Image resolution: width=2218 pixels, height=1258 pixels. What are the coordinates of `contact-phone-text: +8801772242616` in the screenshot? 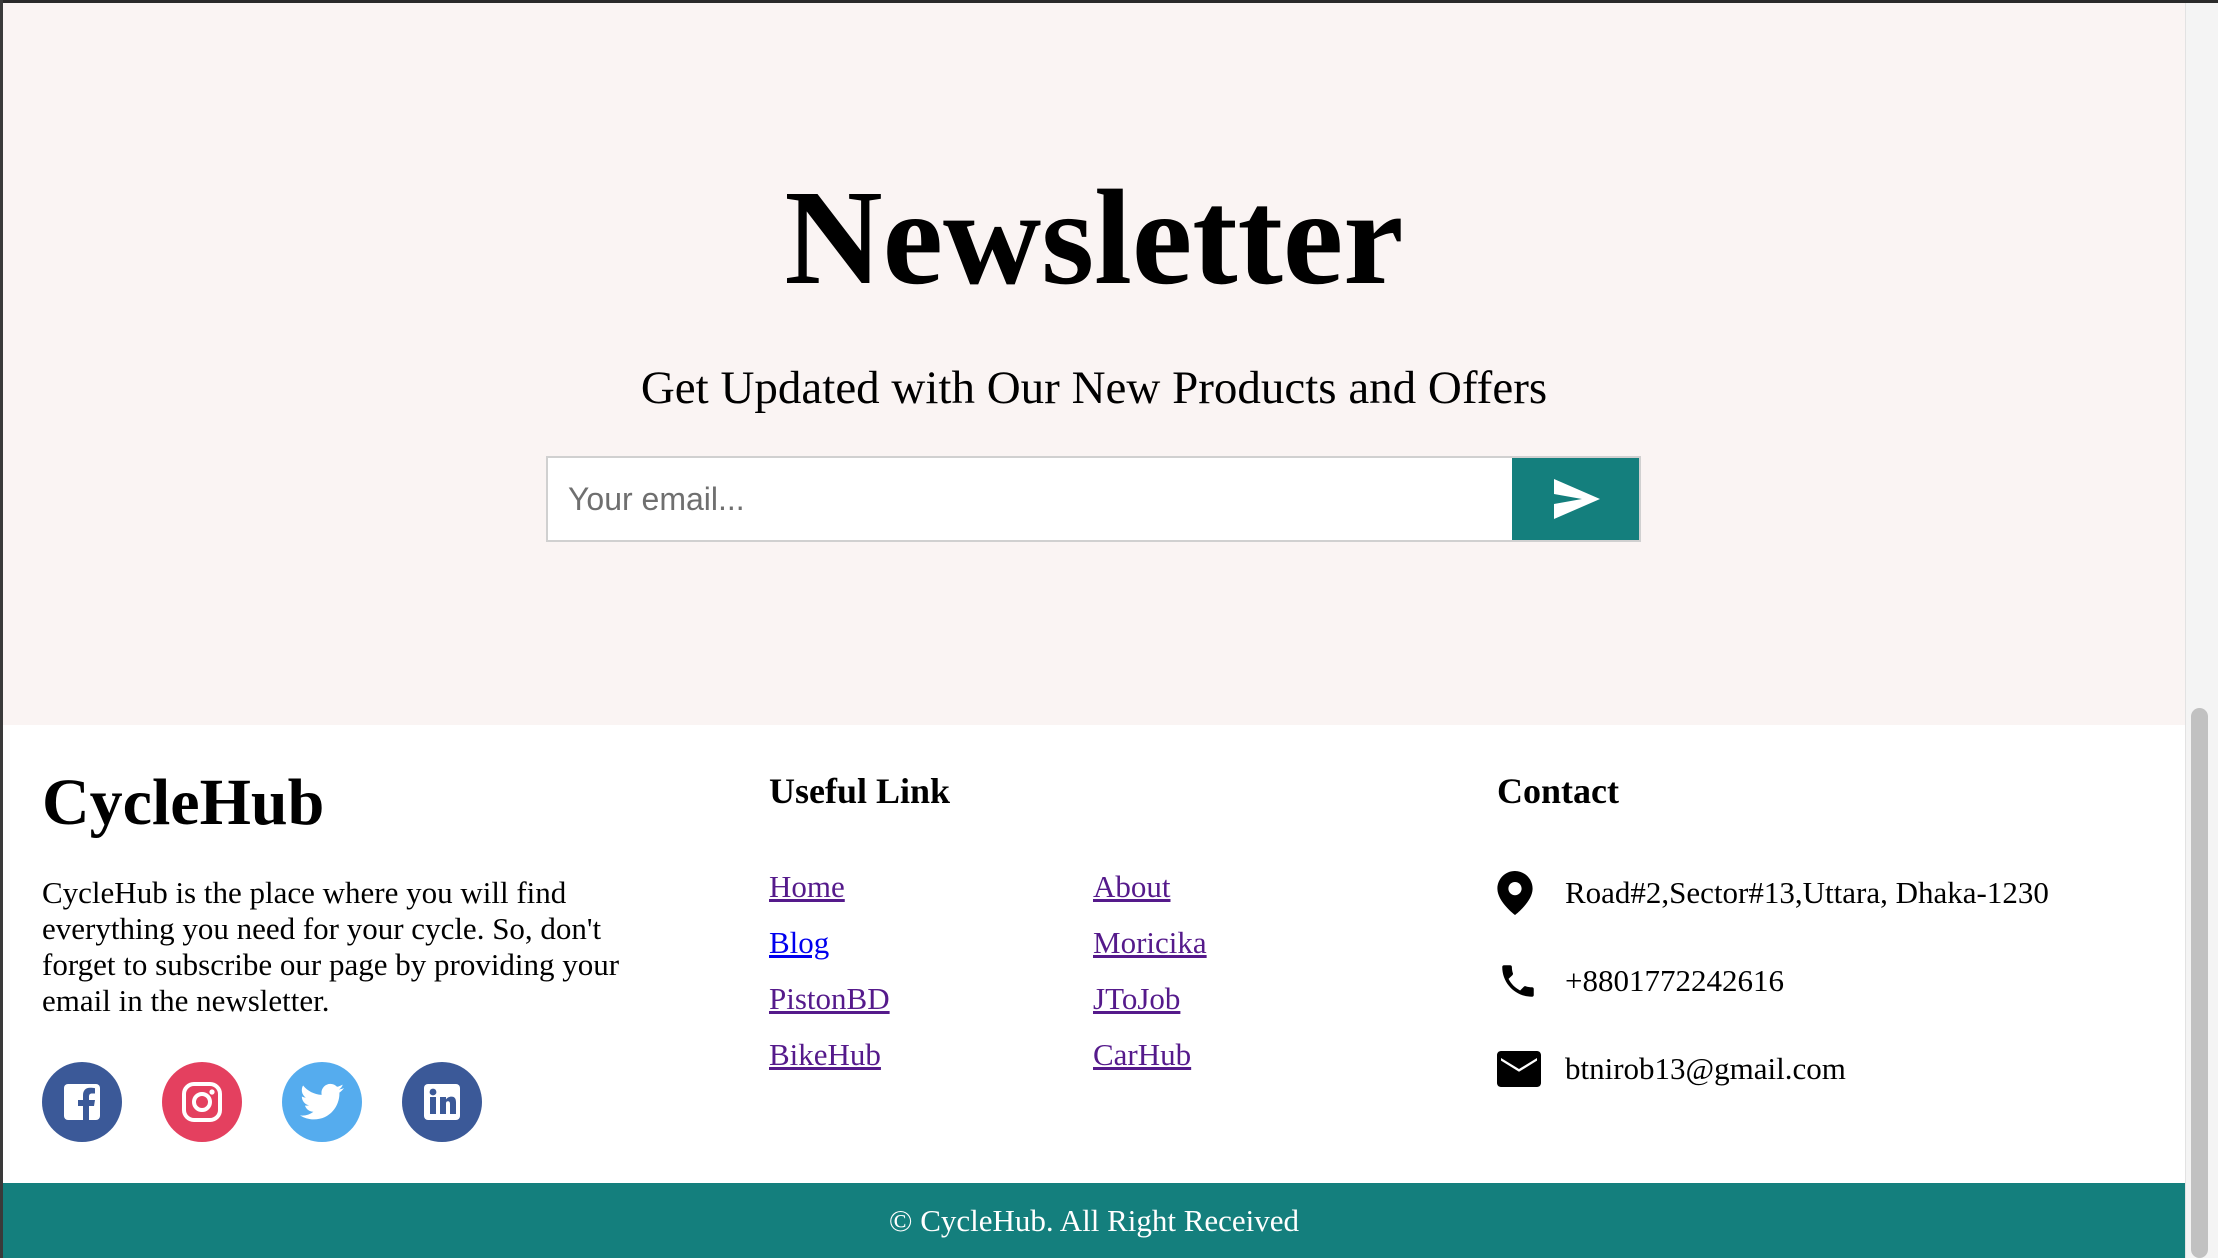 It's located at (1674, 980).